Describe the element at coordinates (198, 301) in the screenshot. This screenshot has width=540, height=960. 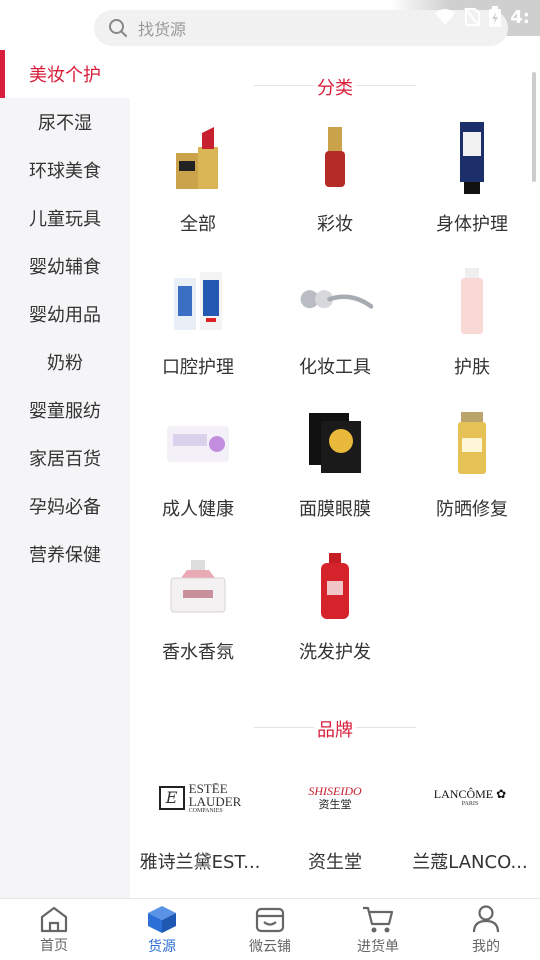
I see `toothpaste-icon` at that location.